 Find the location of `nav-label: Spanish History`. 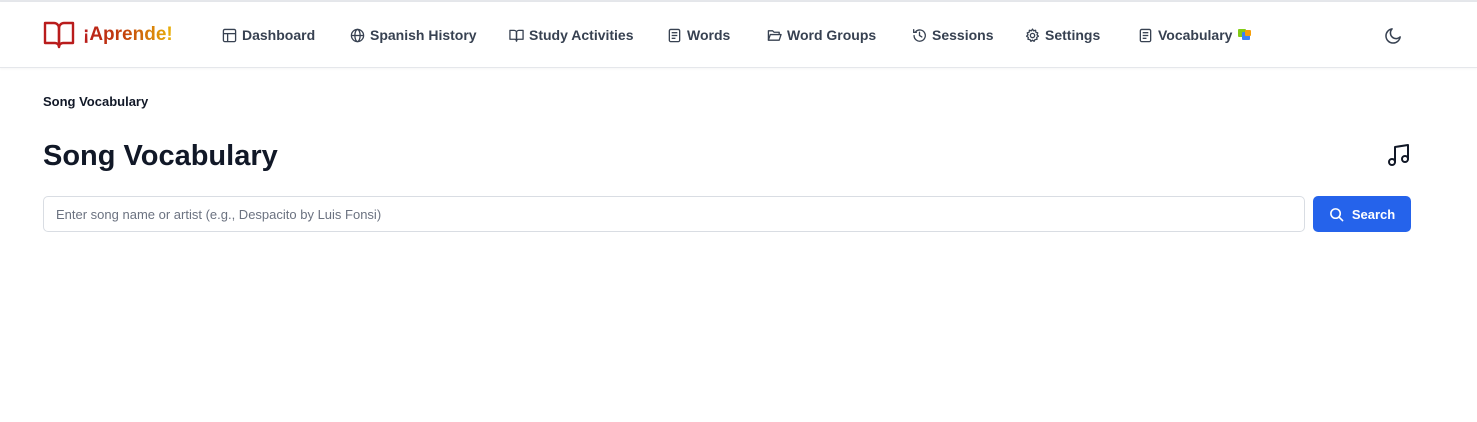

nav-label: Spanish History is located at coordinates (423, 35).